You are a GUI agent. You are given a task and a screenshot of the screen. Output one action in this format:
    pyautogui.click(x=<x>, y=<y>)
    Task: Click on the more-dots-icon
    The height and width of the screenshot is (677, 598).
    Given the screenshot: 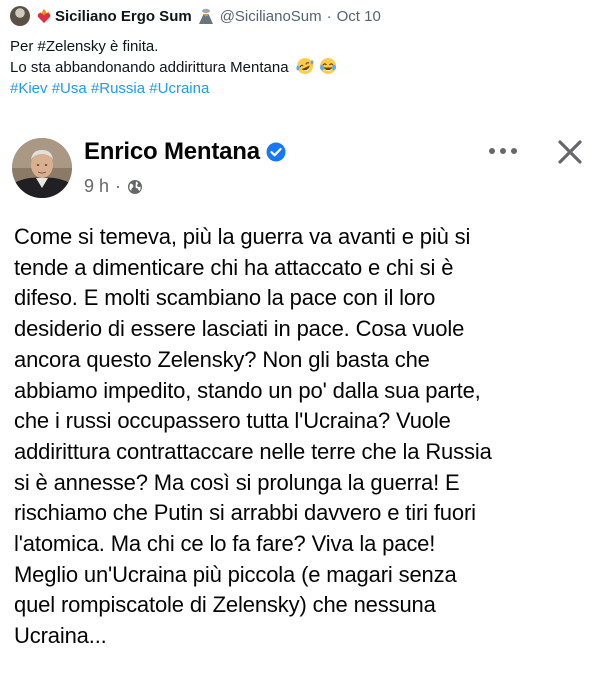 What is the action you would take?
    pyautogui.click(x=503, y=151)
    